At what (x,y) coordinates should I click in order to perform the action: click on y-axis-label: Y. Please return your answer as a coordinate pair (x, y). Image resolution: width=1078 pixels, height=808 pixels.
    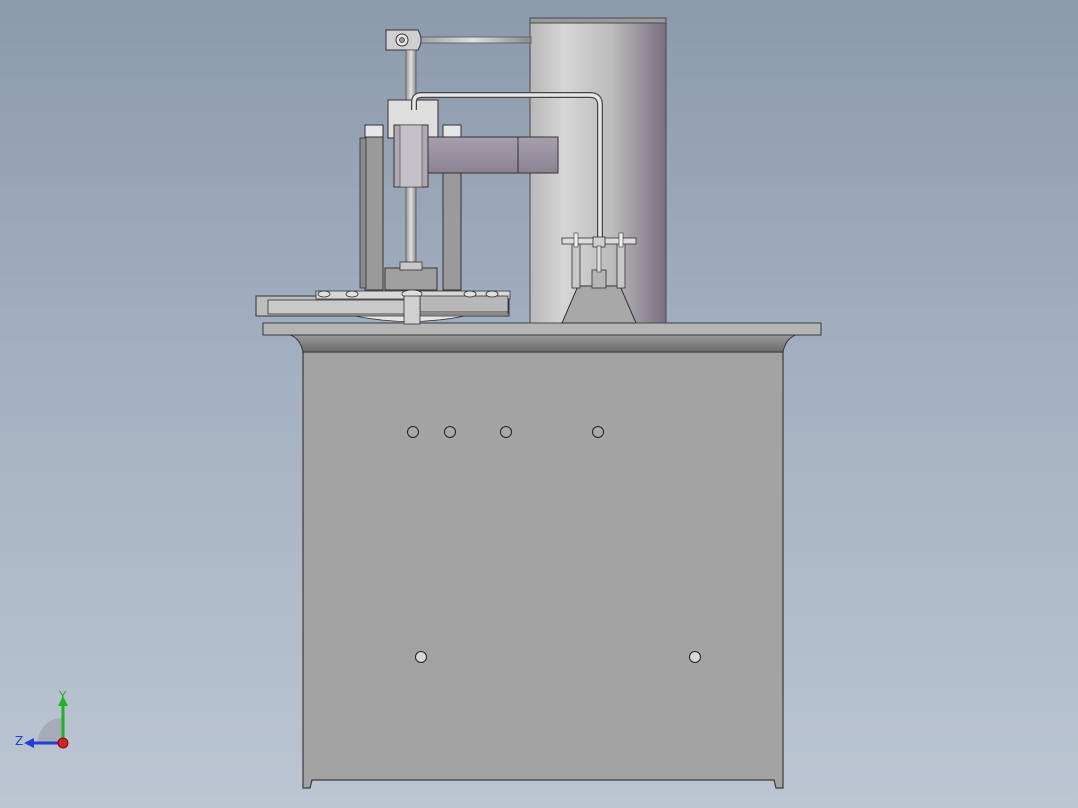
    Looking at the image, I should click on (62, 696).